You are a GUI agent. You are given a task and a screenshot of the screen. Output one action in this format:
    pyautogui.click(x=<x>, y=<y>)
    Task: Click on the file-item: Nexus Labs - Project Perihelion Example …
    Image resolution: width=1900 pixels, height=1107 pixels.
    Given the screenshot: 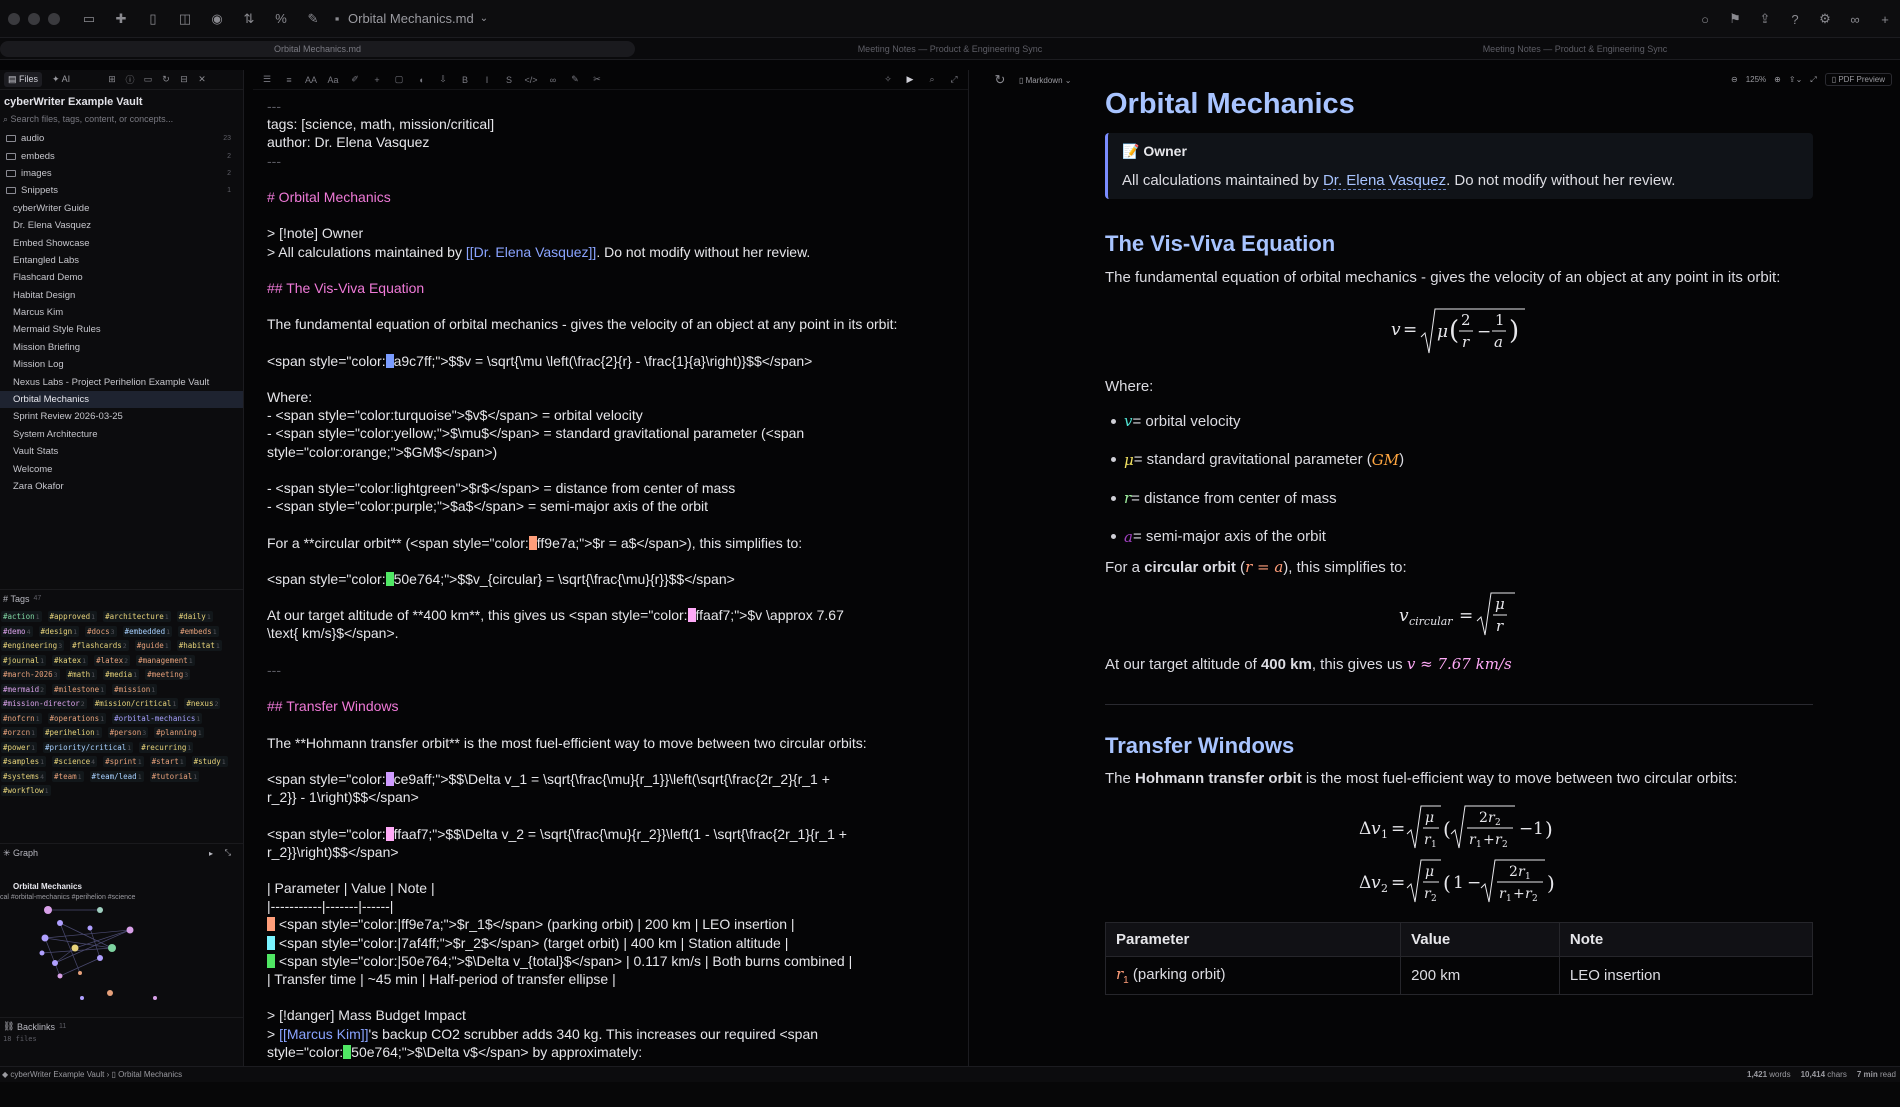 What is the action you would take?
    pyautogui.click(x=121, y=381)
    